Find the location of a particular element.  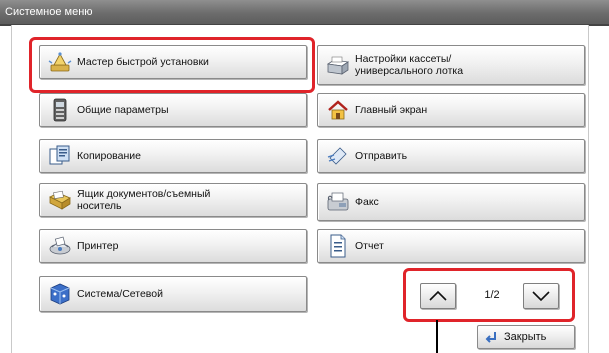

title-bar: Системное меню is located at coordinates (304, 13).